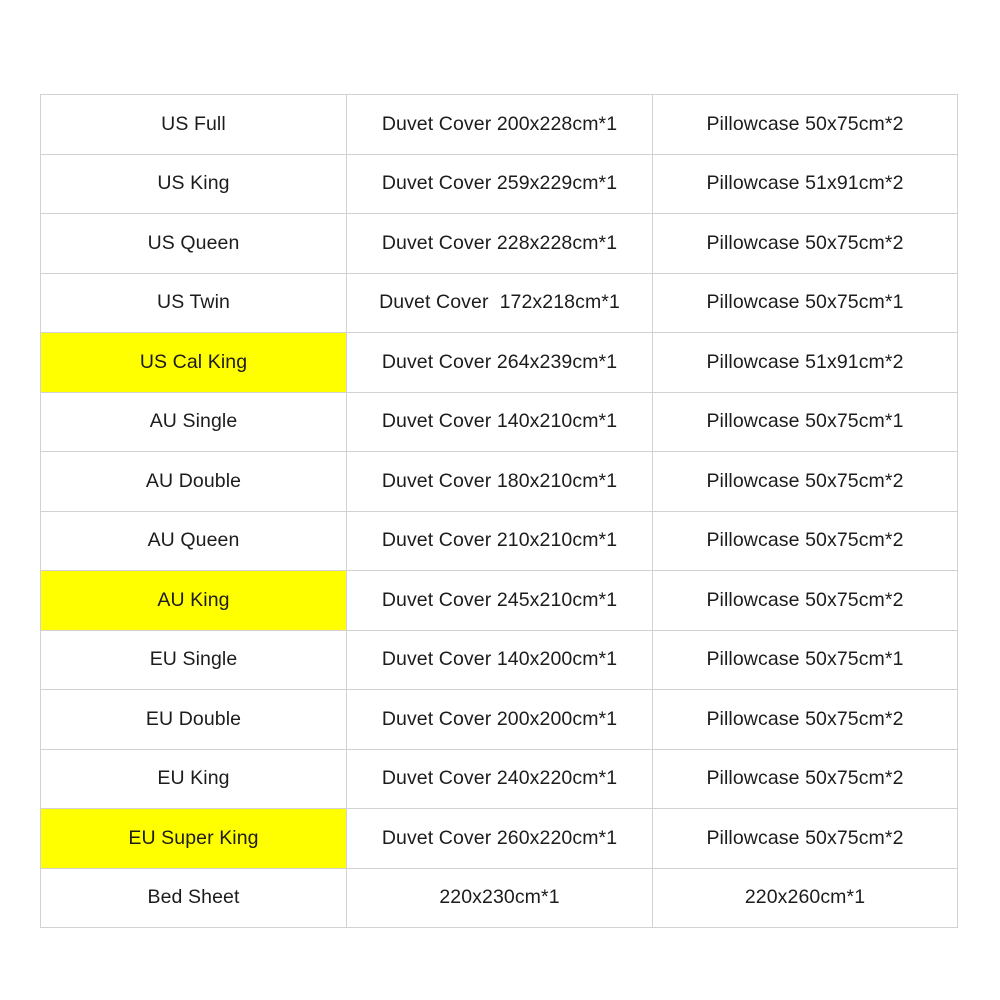  I want to click on table-row: Bed Sheet 220x230cm*1 220x260cm*1, so click(499, 897).